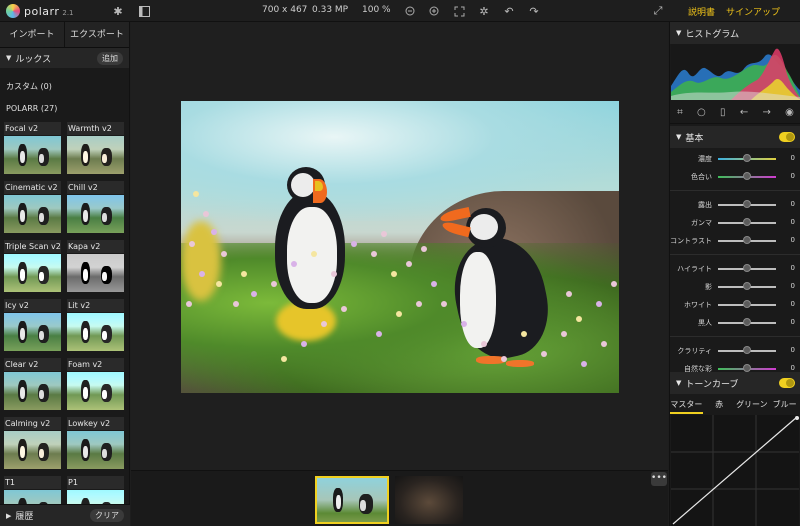  I want to click on looks-header: ▼ ルックス 追加, so click(64, 58).